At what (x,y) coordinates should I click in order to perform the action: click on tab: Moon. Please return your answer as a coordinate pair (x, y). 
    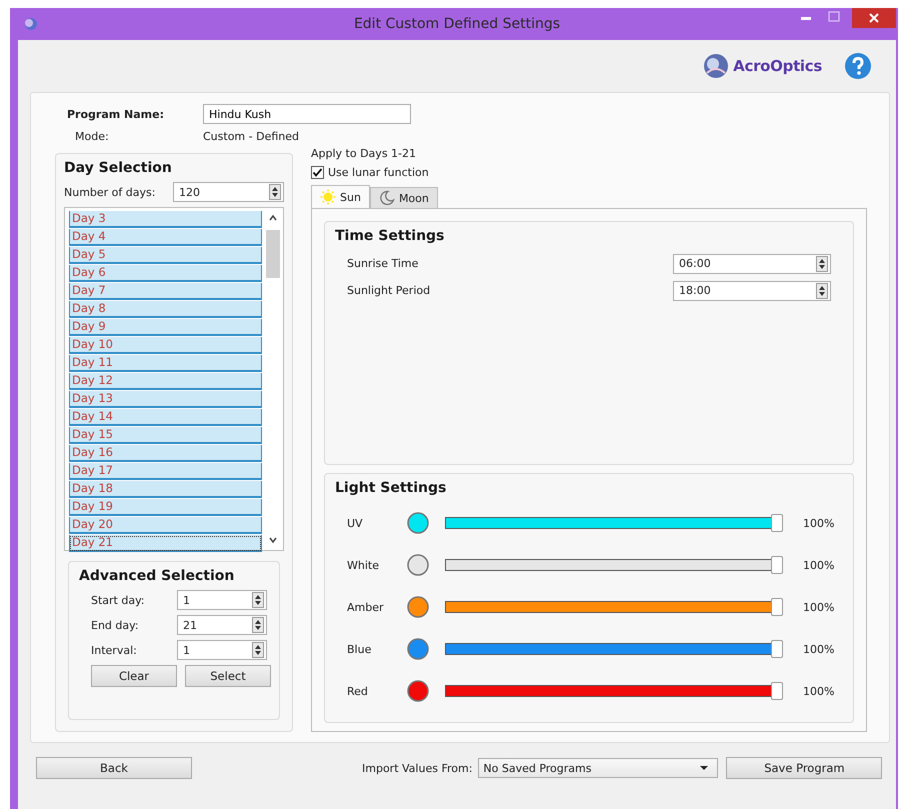
    Looking at the image, I should click on (404, 197).